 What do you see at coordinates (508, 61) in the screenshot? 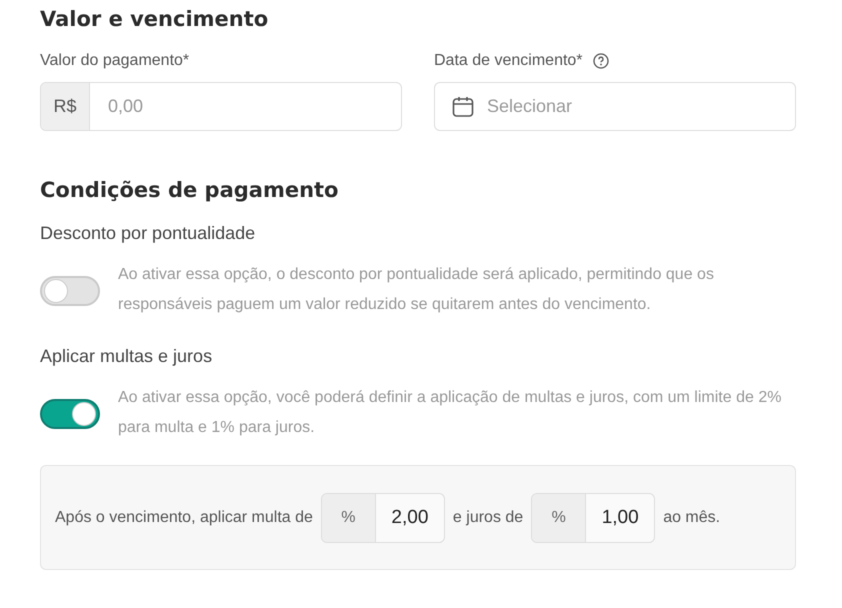
I see `field-label: Data de vencimento*` at bounding box center [508, 61].